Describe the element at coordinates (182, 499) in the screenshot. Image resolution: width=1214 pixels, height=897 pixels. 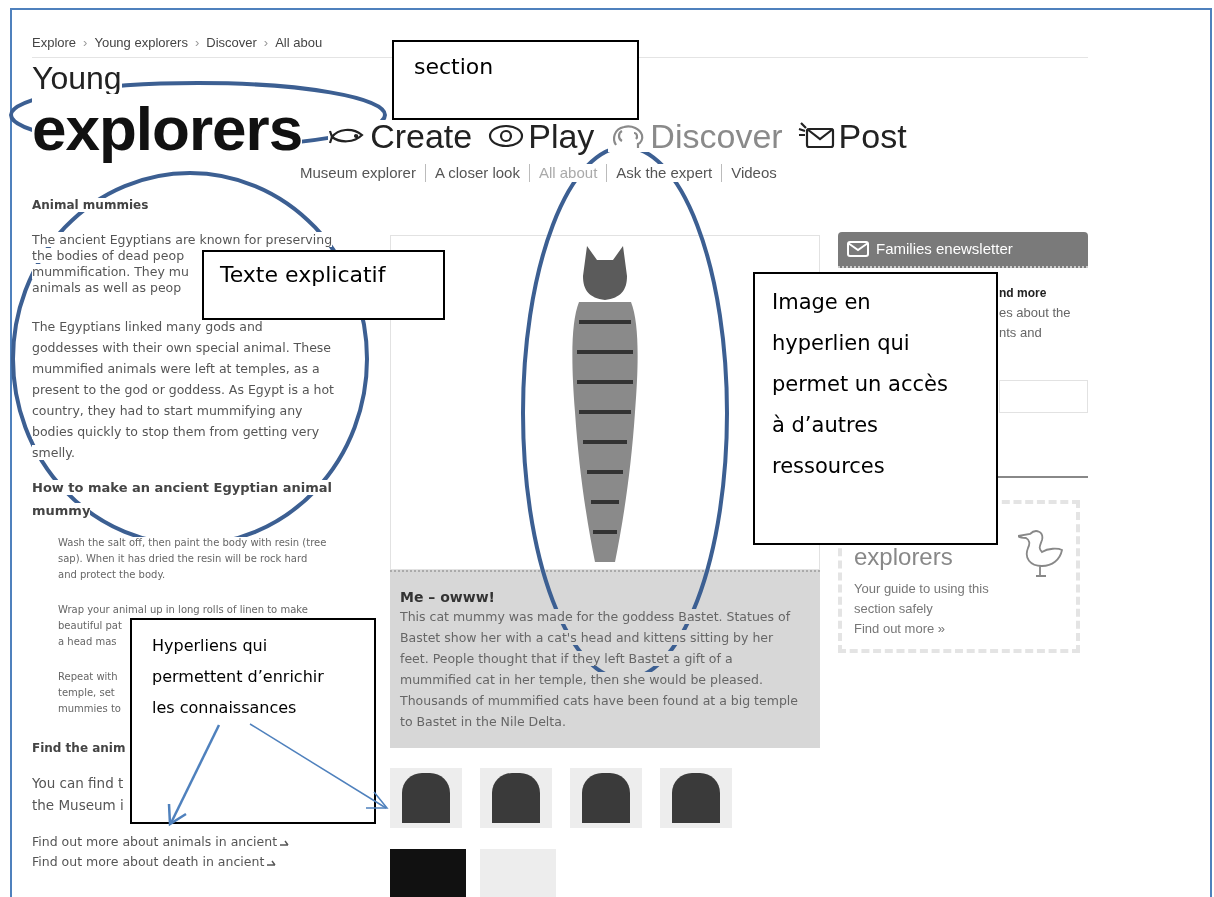
I see `steps-heading: How to make an ancient Egyptian animal mummy` at that location.